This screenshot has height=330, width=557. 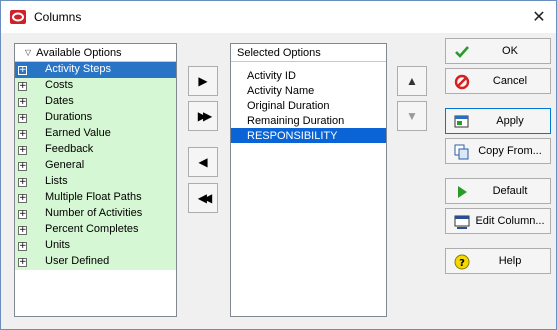 I want to click on cancel-icon, so click(x=462, y=82).